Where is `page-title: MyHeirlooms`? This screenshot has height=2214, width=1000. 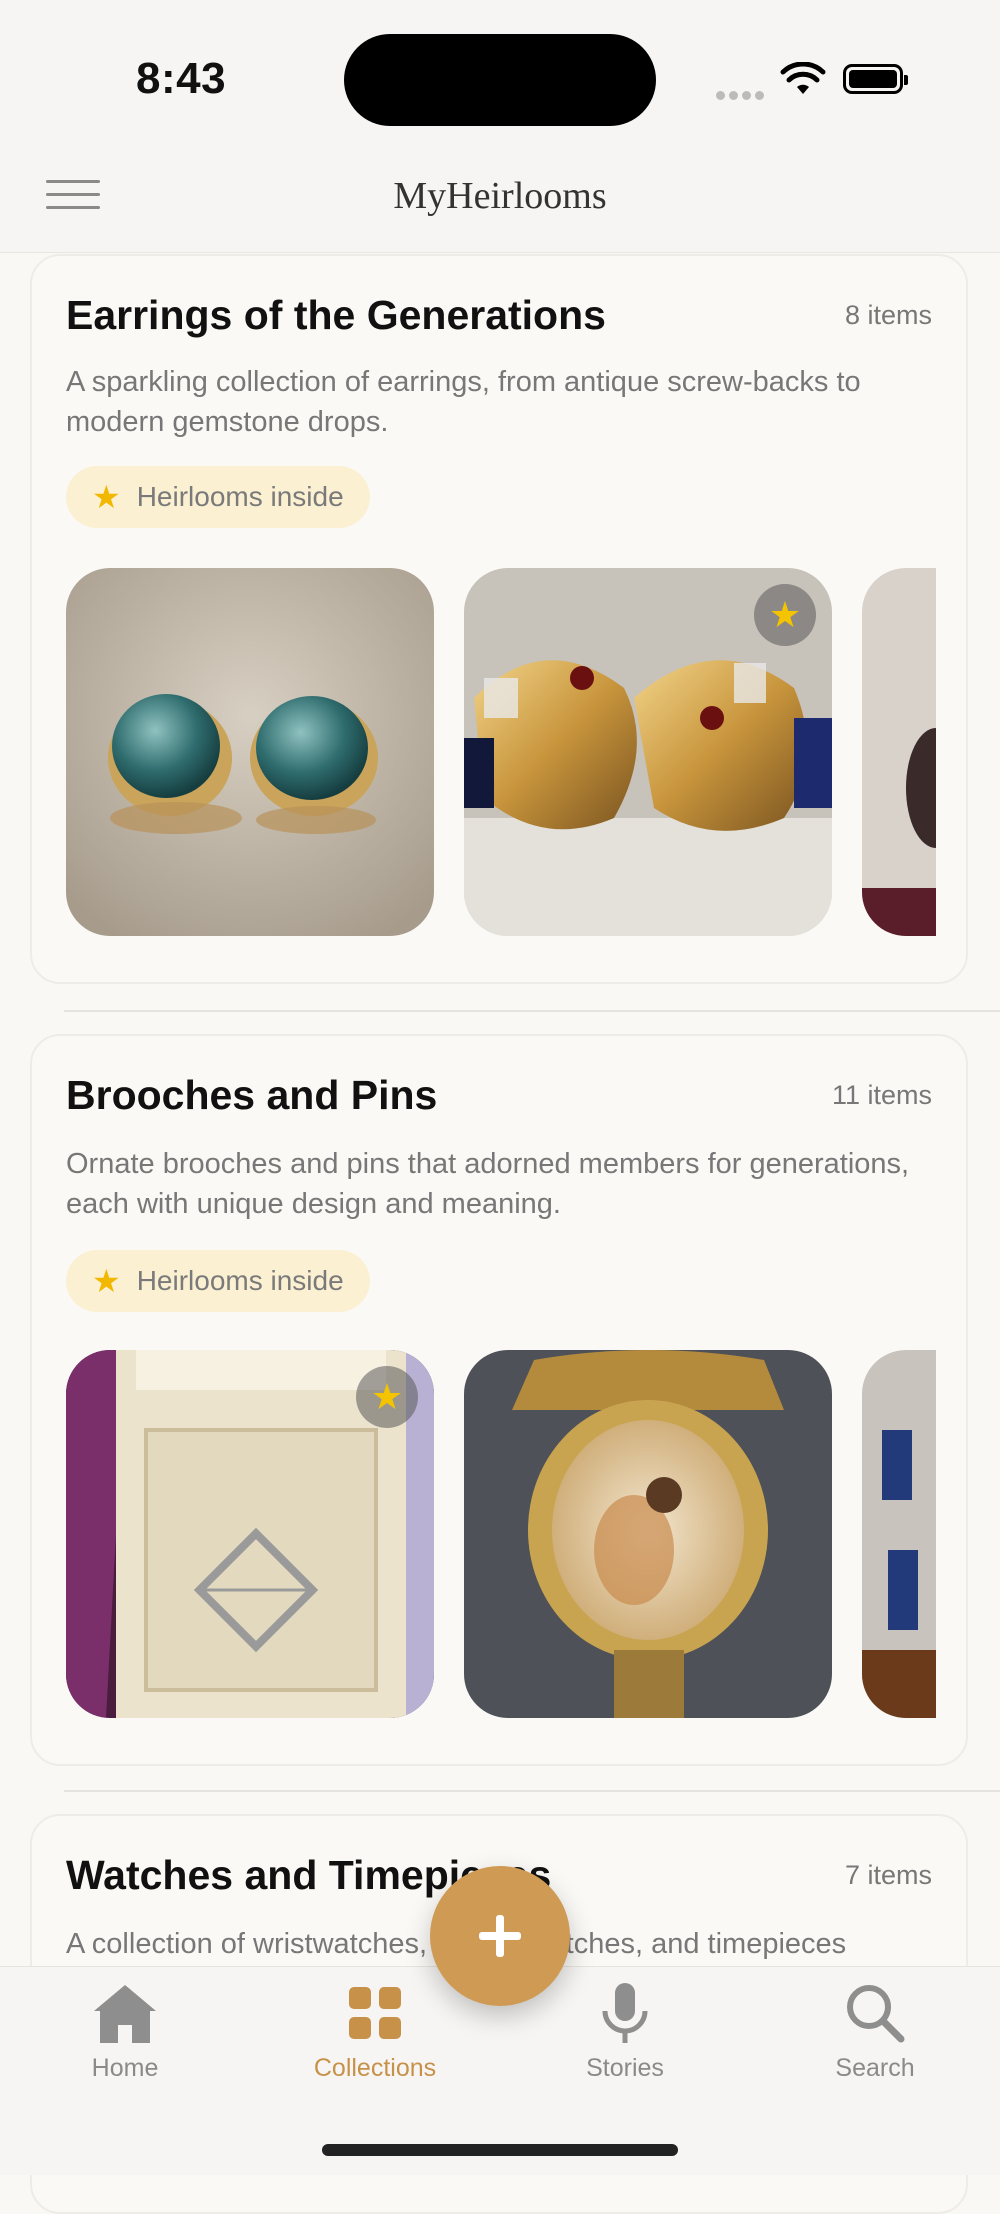 page-title: MyHeirlooms is located at coordinates (500, 196).